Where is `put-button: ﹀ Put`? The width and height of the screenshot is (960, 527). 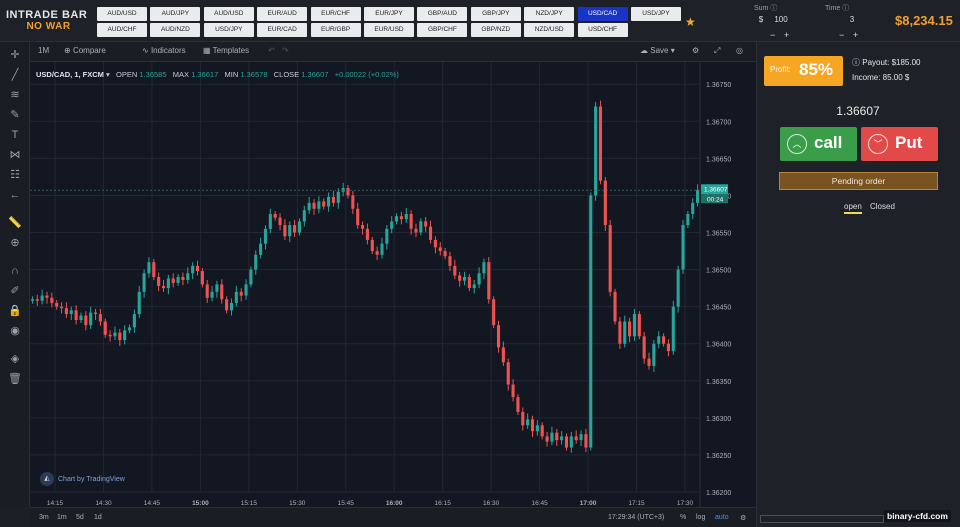 put-button: ﹀ Put is located at coordinates (899, 144).